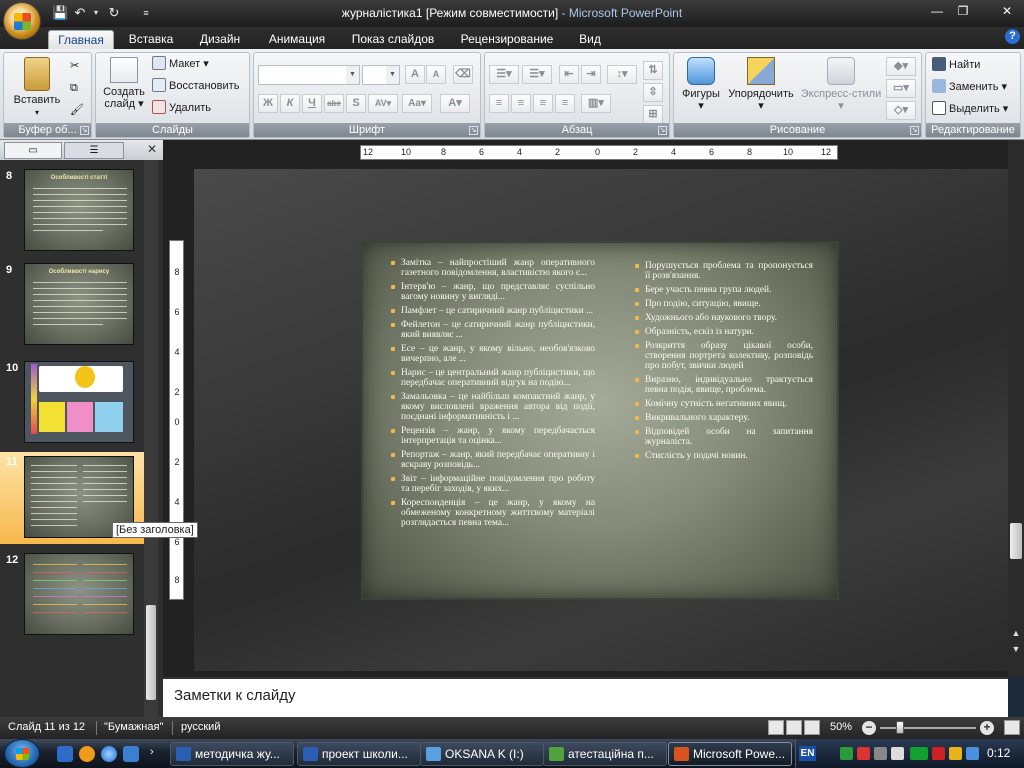 This screenshot has width=1024, height=768. What do you see at coordinates (537, 74) in the screenshot?
I see `numbering-icon: ☰▾` at bounding box center [537, 74].